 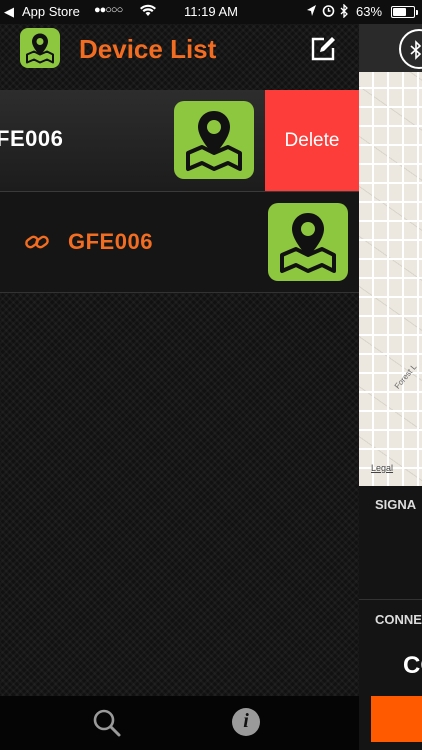 What do you see at coordinates (179, 723) in the screenshot?
I see `bottom-toolbar: i` at bounding box center [179, 723].